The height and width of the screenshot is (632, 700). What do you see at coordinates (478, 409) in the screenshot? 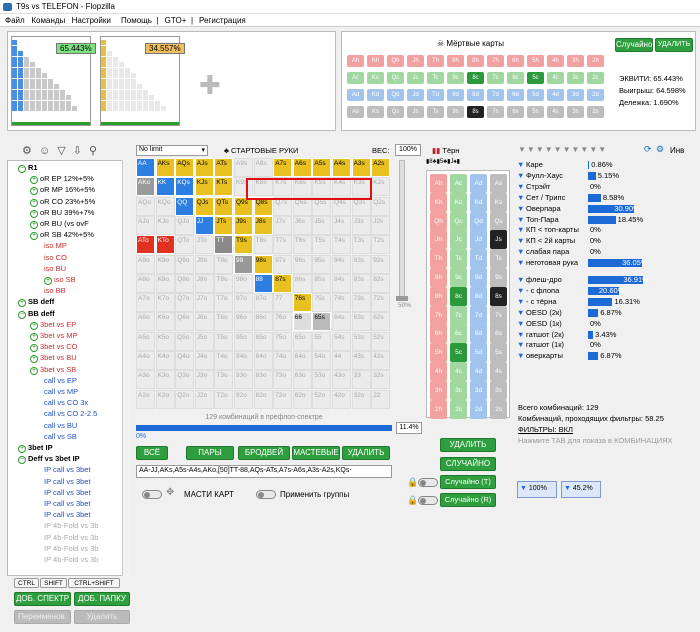
I see `turn-card-2d: 2d` at bounding box center [478, 409].